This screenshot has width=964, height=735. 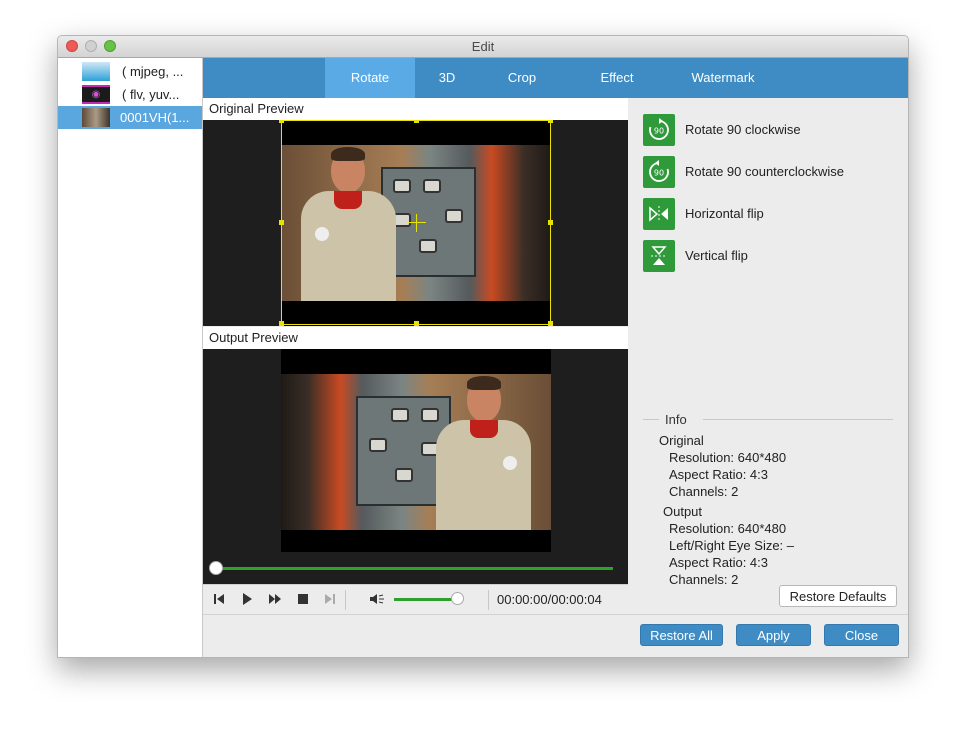 What do you see at coordinates (457, 598) in the screenshot?
I see `volume-knob` at bounding box center [457, 598].